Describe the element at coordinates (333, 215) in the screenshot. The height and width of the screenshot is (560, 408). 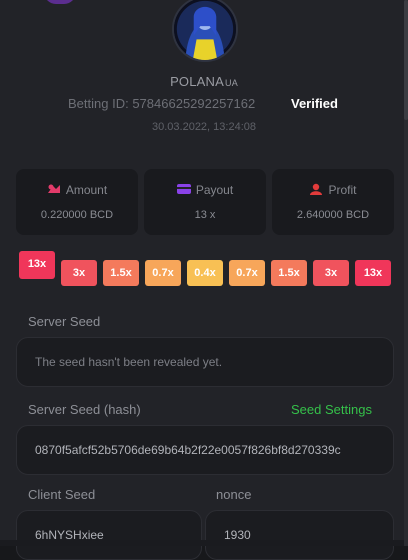
I see `stat-profit-value: 2.640000 BCD` at that location.